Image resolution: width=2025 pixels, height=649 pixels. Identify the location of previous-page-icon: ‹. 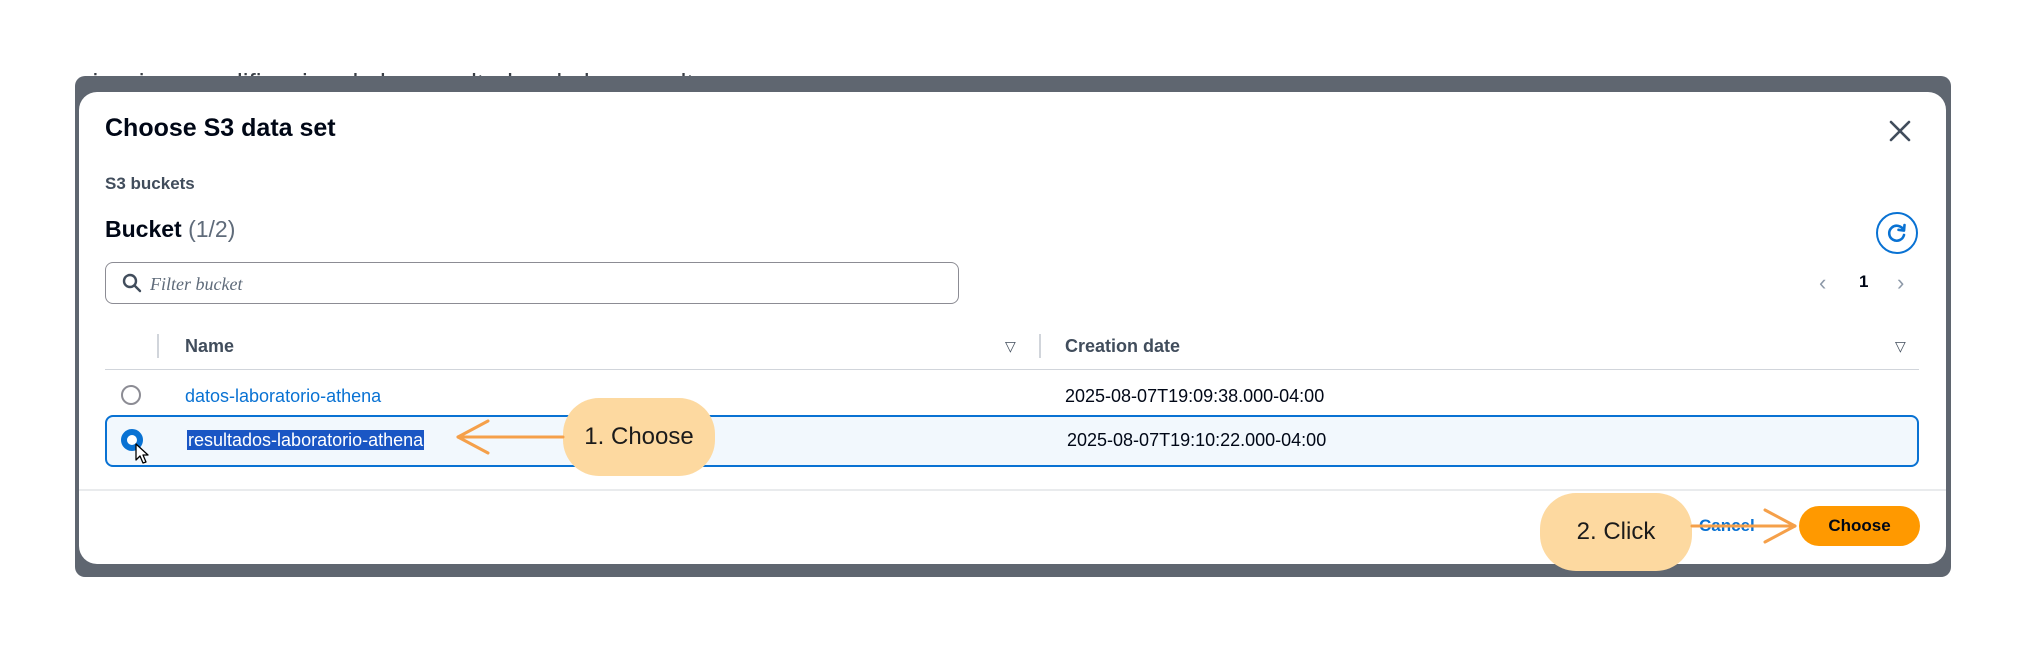
(1822, 283).